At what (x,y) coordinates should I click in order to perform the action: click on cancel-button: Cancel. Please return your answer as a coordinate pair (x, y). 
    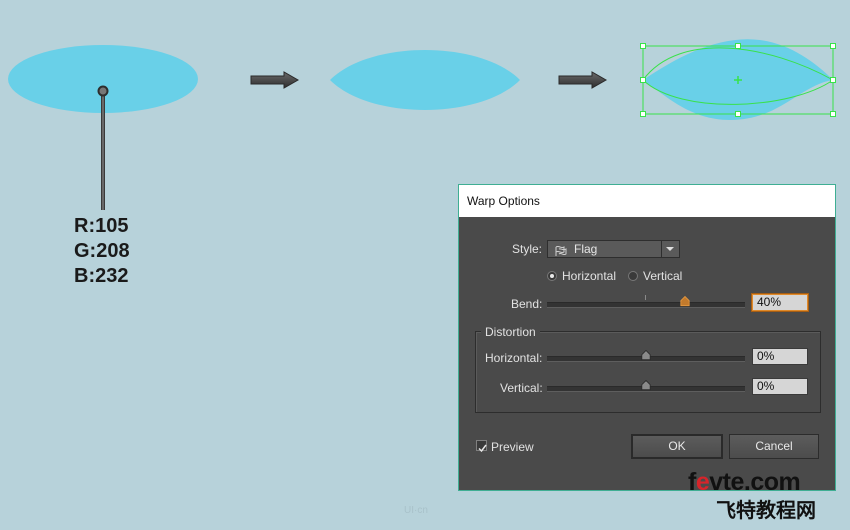
    Looking at the image, I should click on (774, 446).